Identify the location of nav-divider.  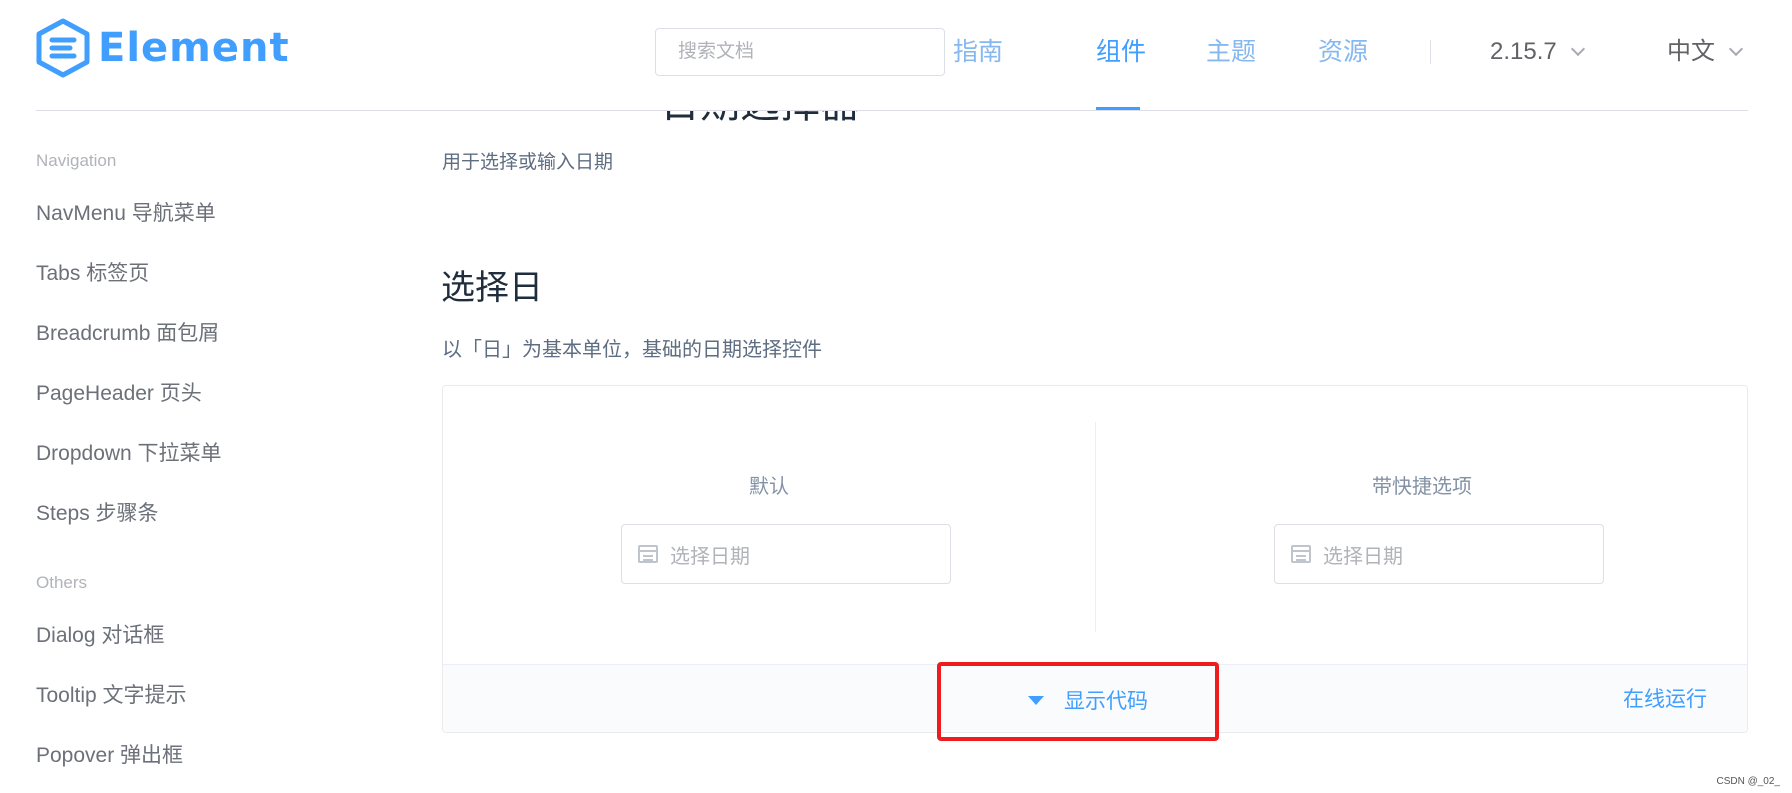
(1430, 52).